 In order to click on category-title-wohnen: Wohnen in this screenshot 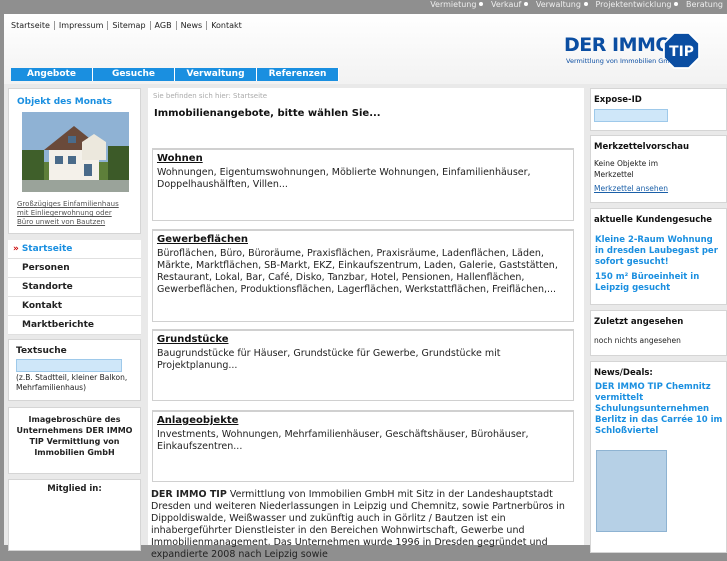, I will do `click(180, 158)`.